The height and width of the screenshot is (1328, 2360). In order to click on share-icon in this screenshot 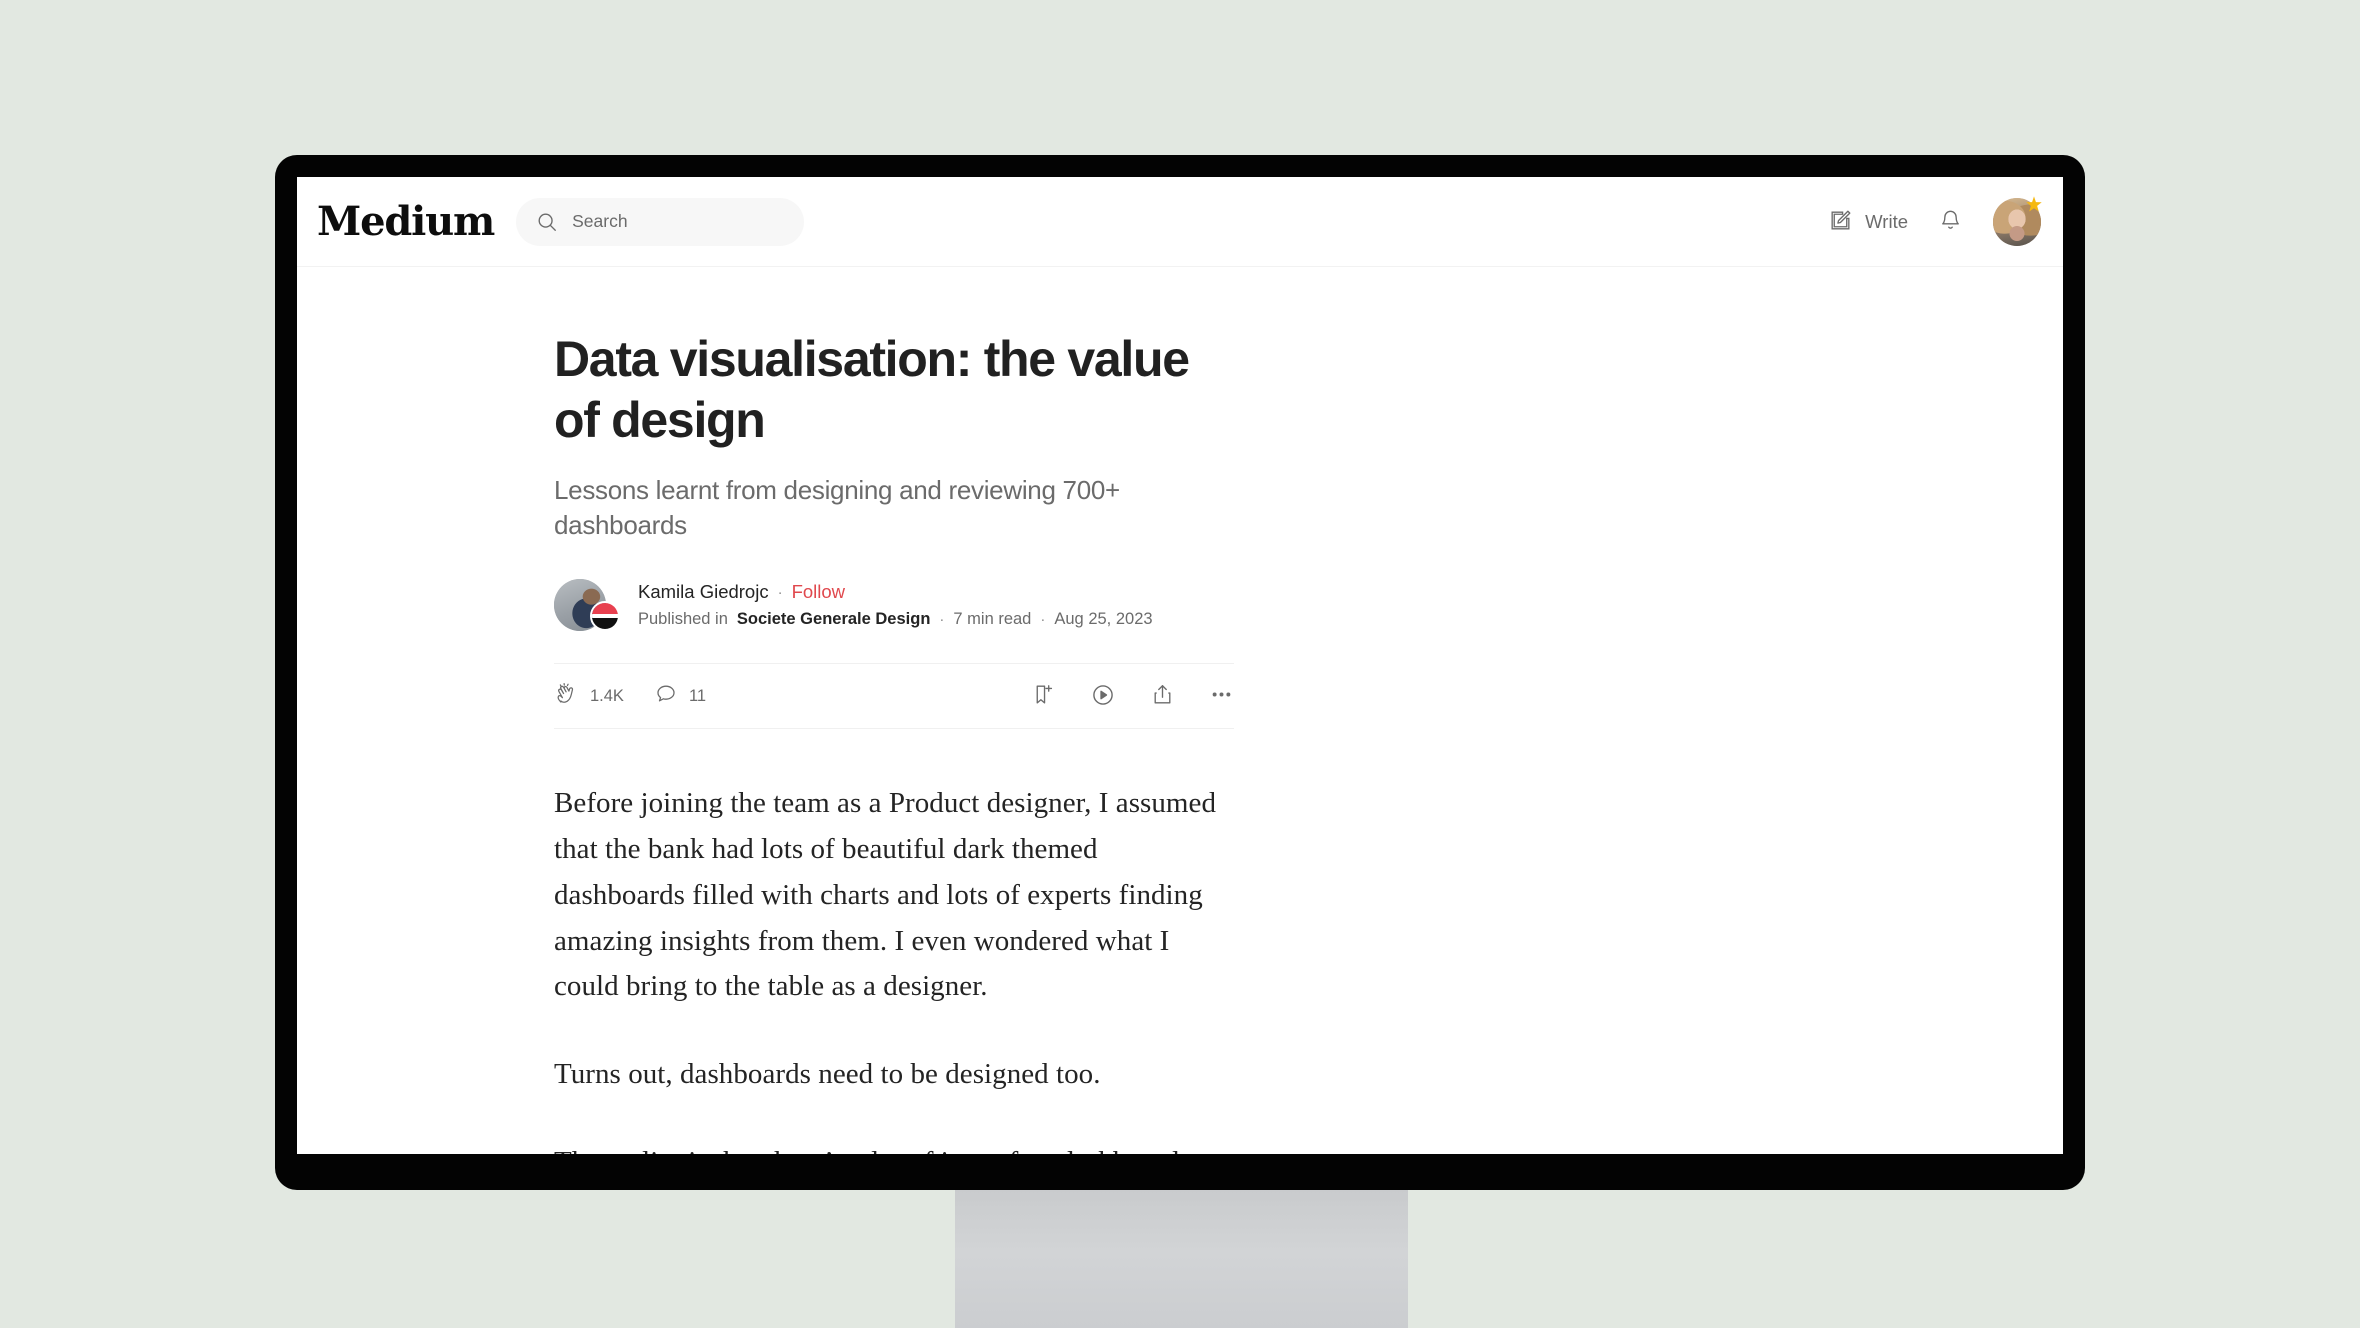, I will do `click(1162, 696)`.